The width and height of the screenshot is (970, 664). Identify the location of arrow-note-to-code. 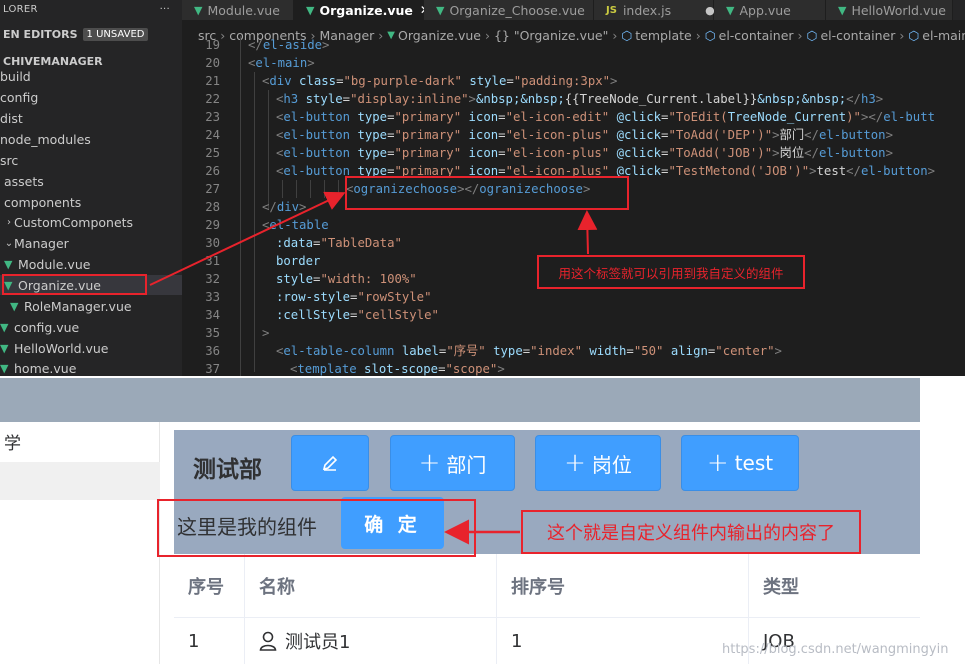
(587, 232).